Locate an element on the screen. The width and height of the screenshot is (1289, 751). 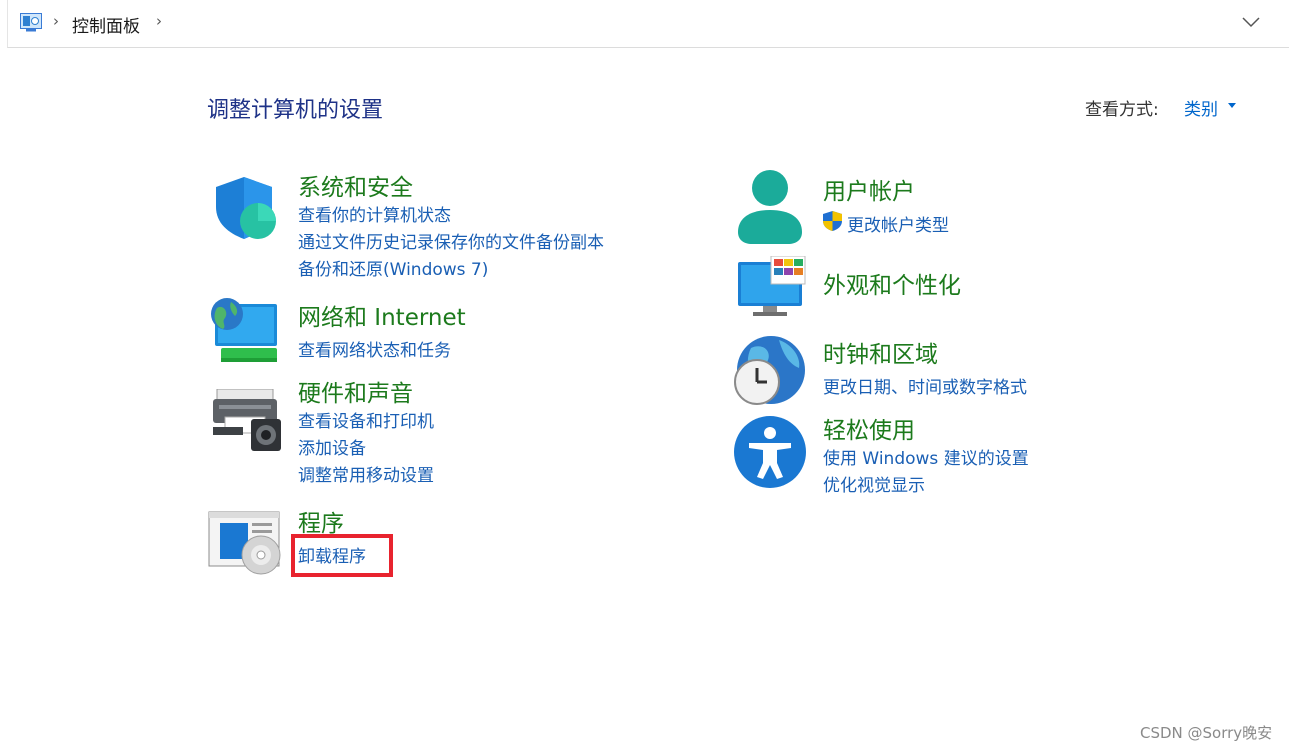
user-icon is located at coordinates (770, 207).